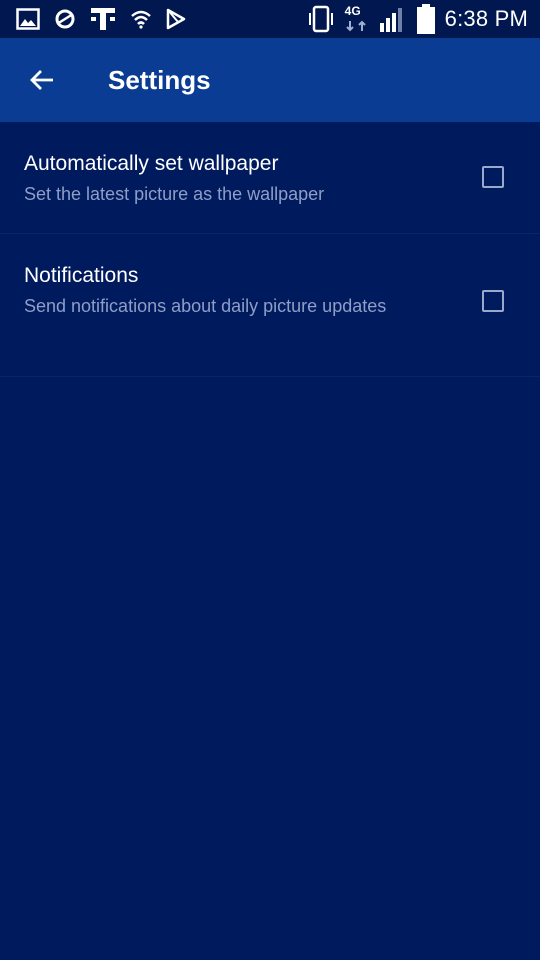  I want to click on signal-icon, so click(393, 19).